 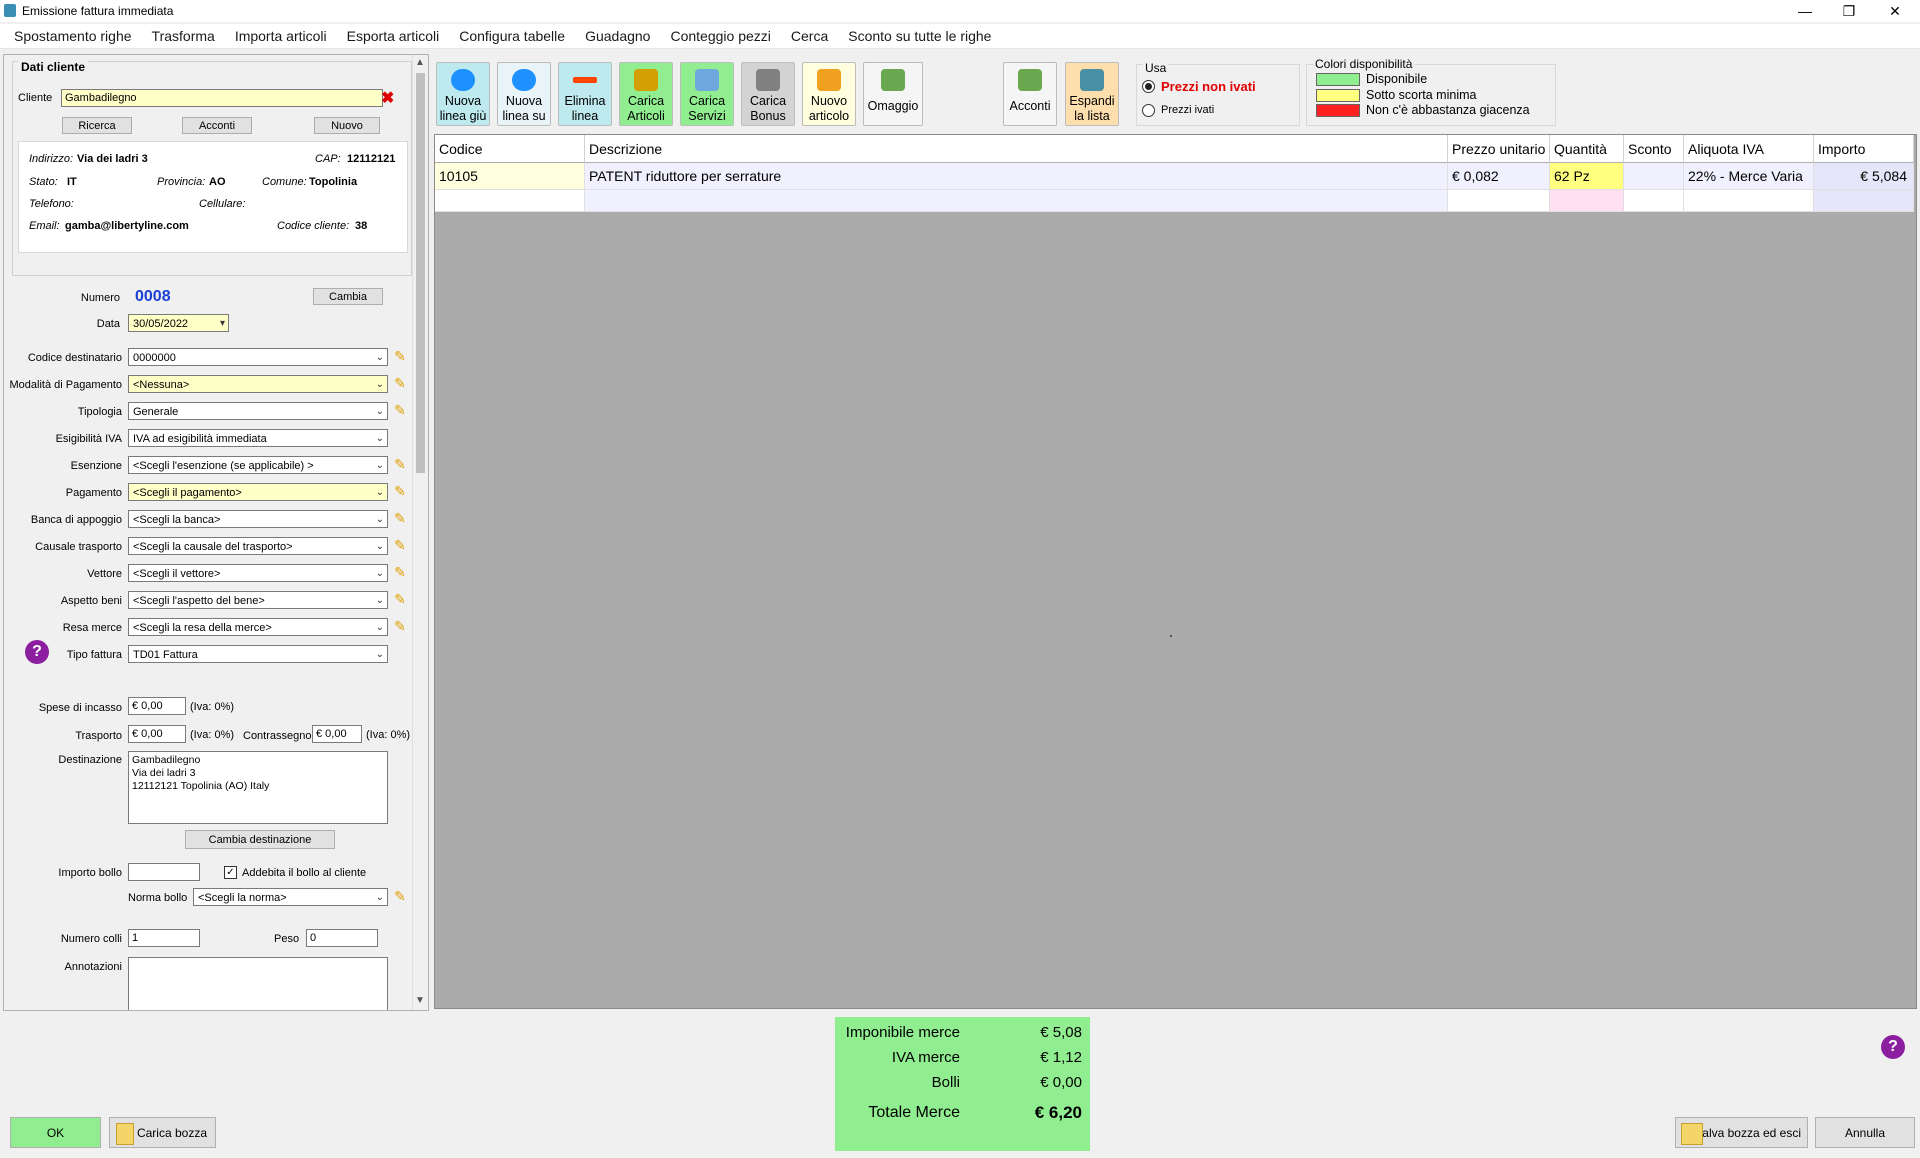 What do you see at coordinates (258, 600) in the screenshot?
I see `field-select: <Scegli l'aspetto del bene> ⌄` at bounding box center [258, 600].